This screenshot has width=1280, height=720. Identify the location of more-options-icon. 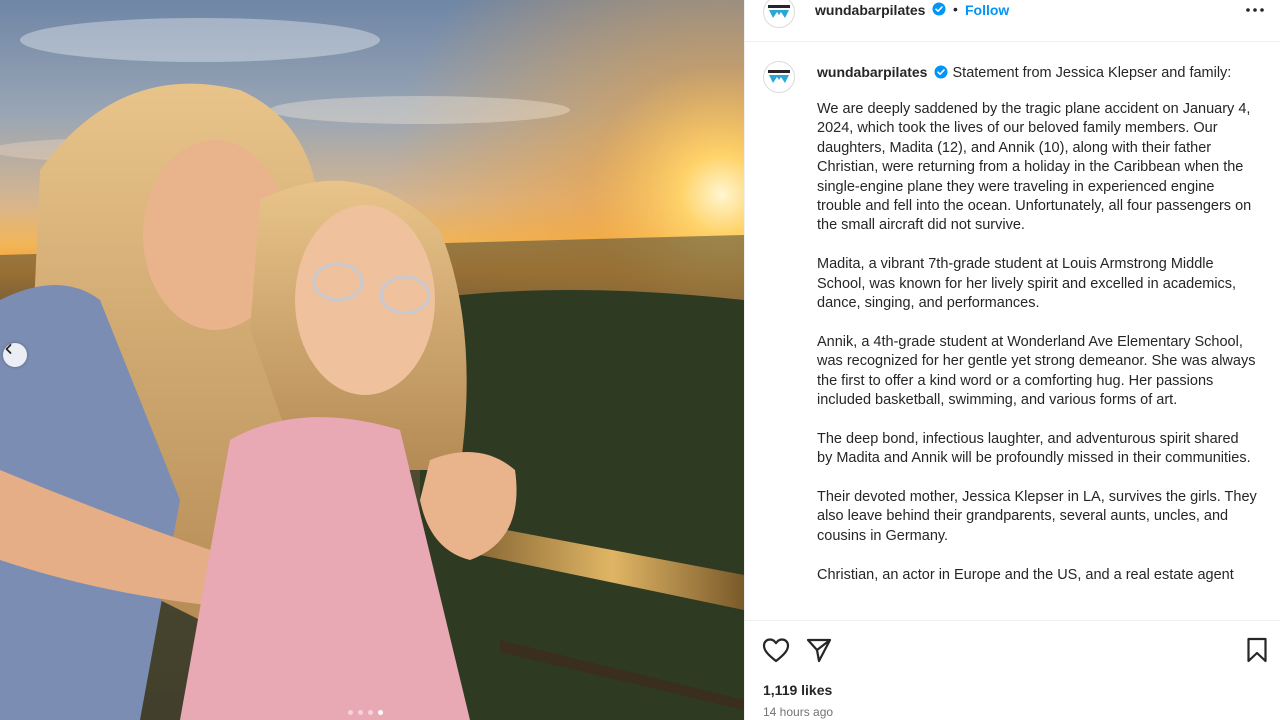
(1255, 12).